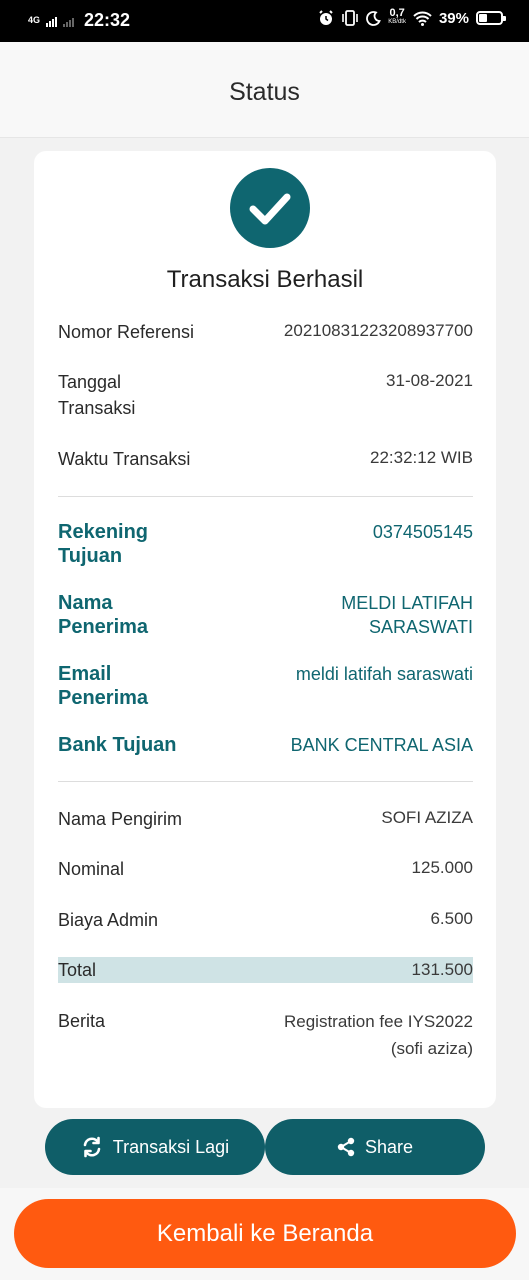 The height and width of the screenshot is (1280, 529). Describe the element at coordinates (407, 615) in the screenshot. I see `recipient-name-value: MELDI LATIFAH SARASWATI` at that location.